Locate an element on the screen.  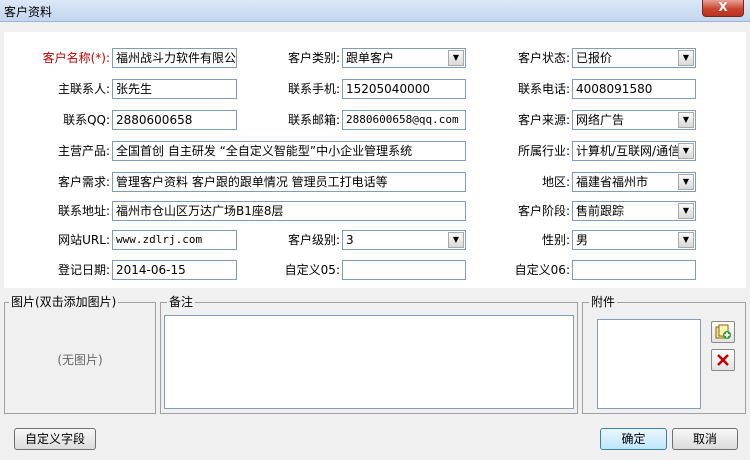
custom05-label: 自定义05: is located at coordinates (312, 270).